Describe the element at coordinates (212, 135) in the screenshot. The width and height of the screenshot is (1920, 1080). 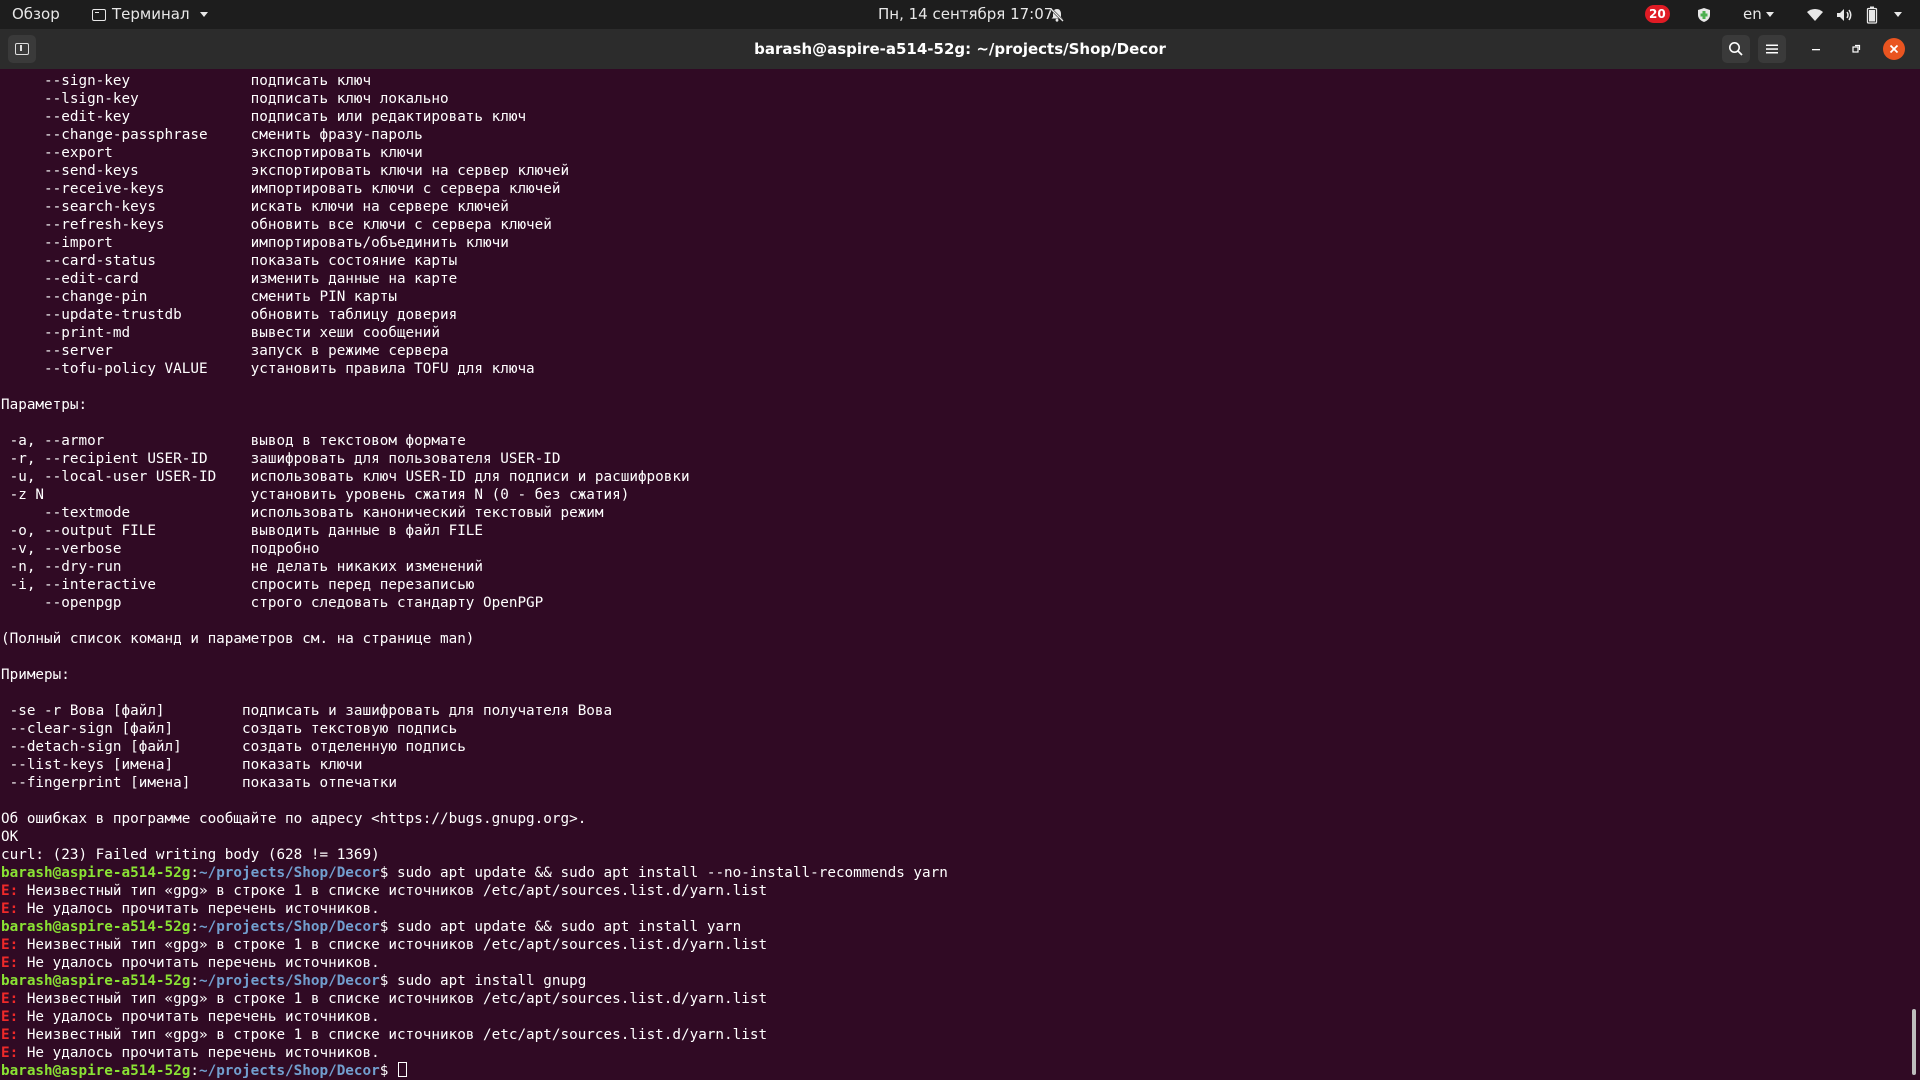
I see `output-text: --change-passphrase сменить фразу-пароль` at that location.